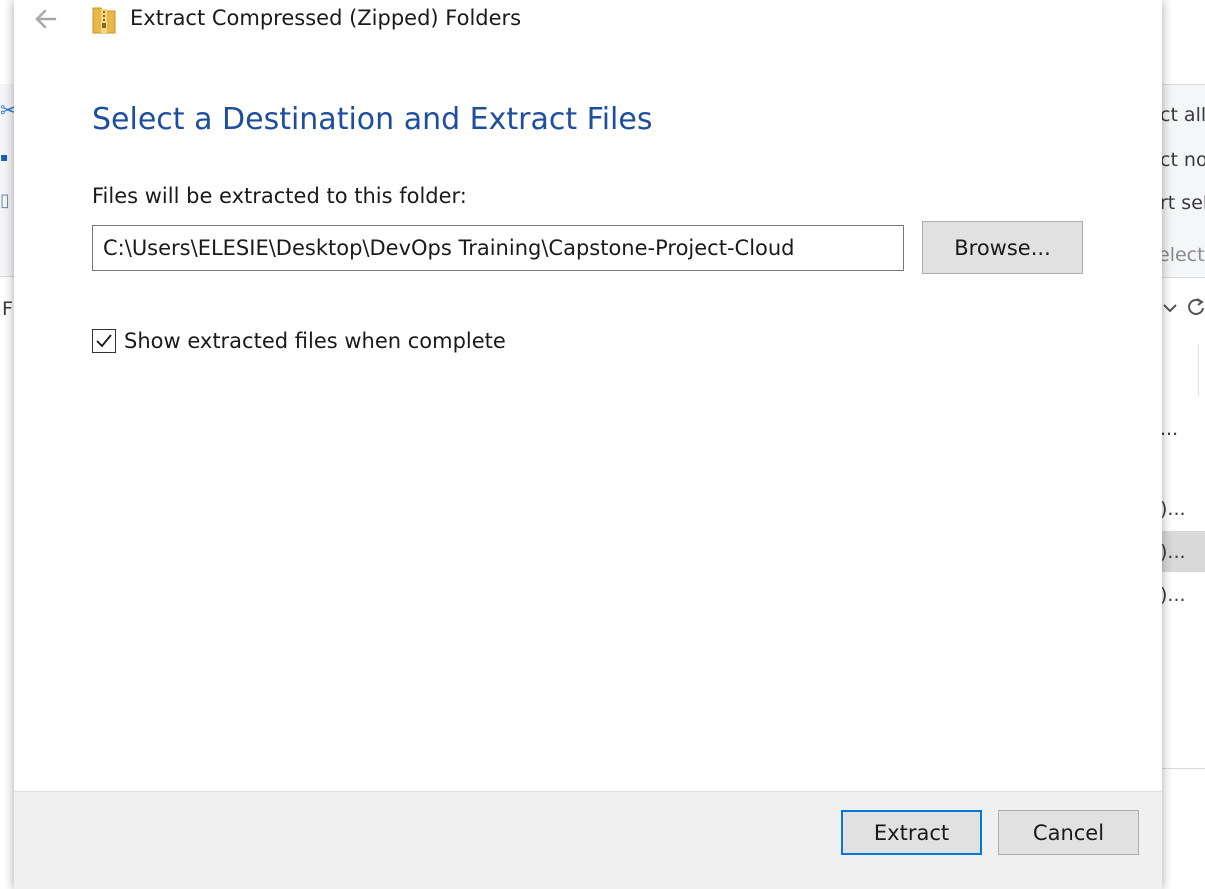  I want to click on extract-button: Extract, so click(911, 832).